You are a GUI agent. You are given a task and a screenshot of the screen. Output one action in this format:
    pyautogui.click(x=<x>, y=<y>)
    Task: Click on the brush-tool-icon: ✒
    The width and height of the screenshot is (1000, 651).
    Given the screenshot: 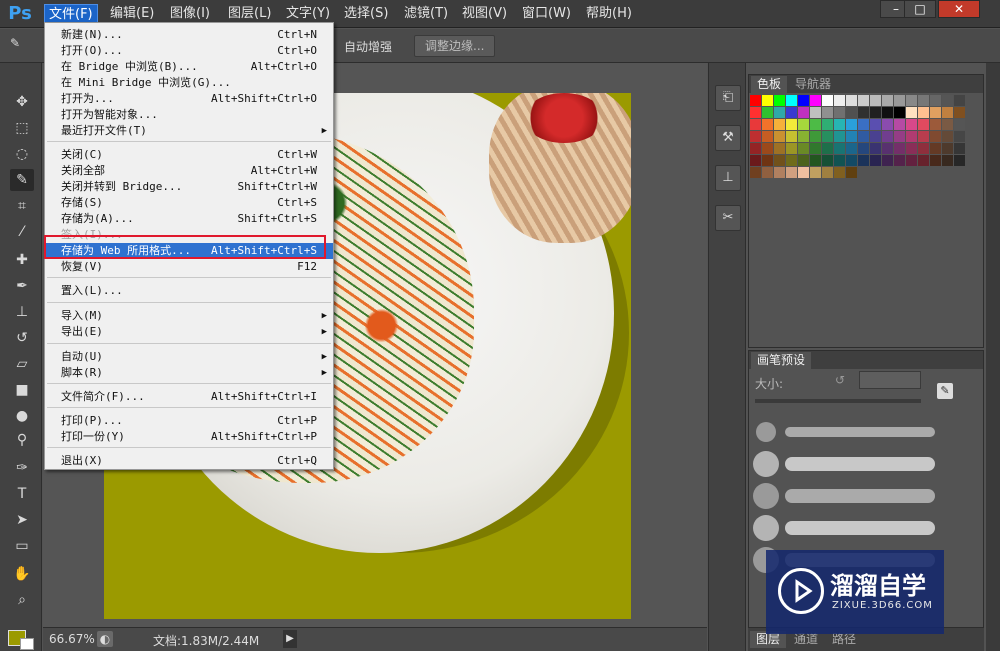 What is the action you would take?
    pyautogui.click(x=22, y=286)
    